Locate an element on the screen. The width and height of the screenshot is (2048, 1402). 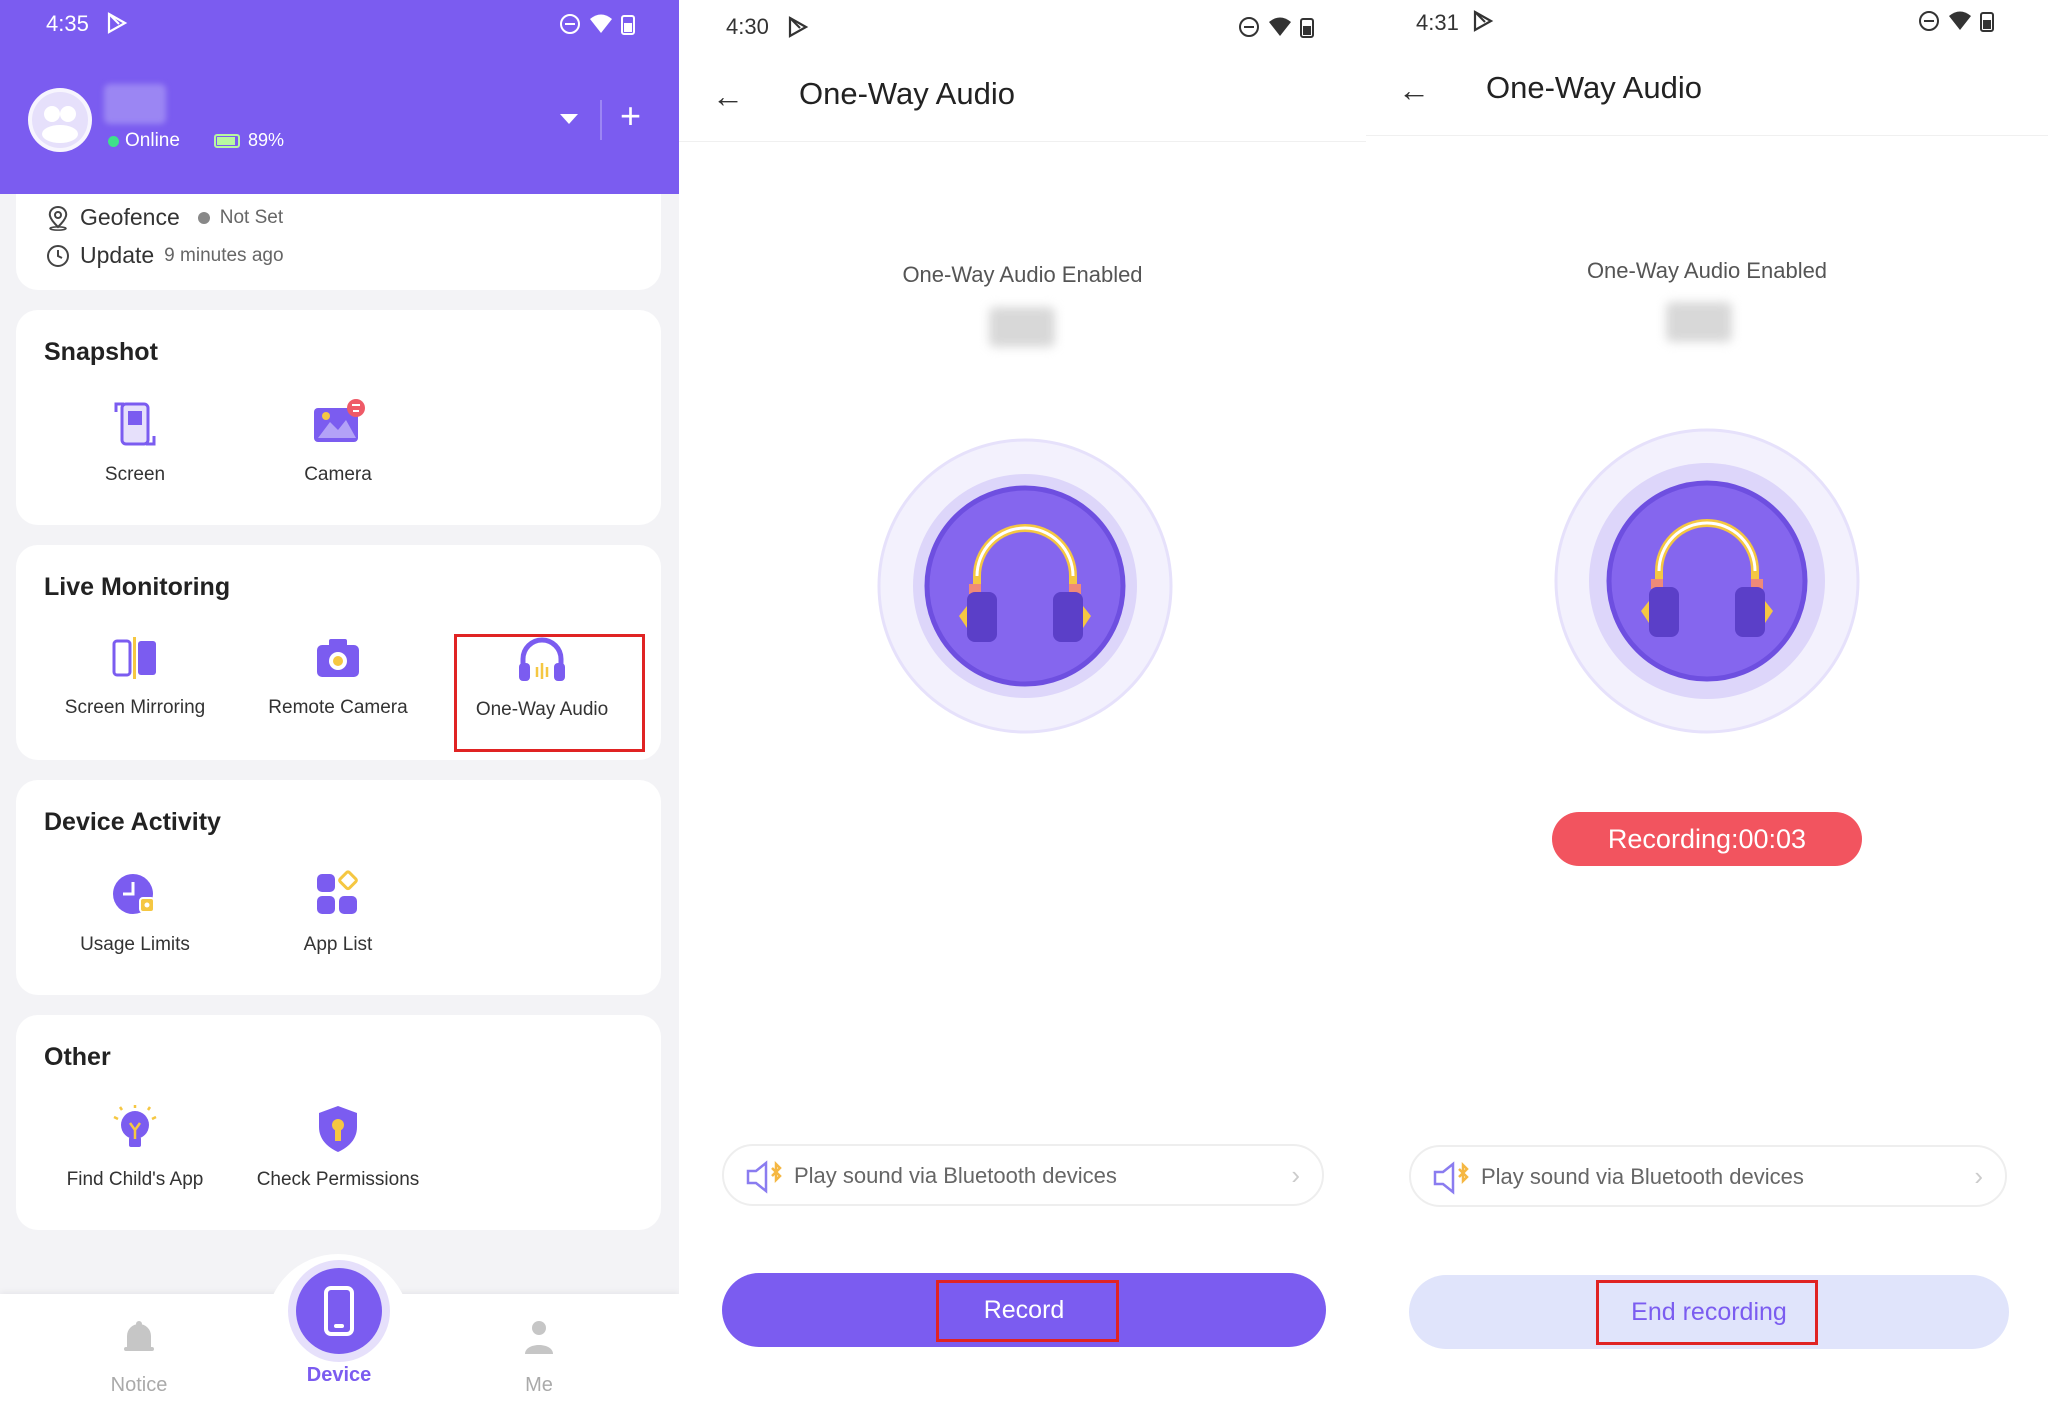
recording-timer-label: Recording:00:03 is located at coordinates (1707, 839).